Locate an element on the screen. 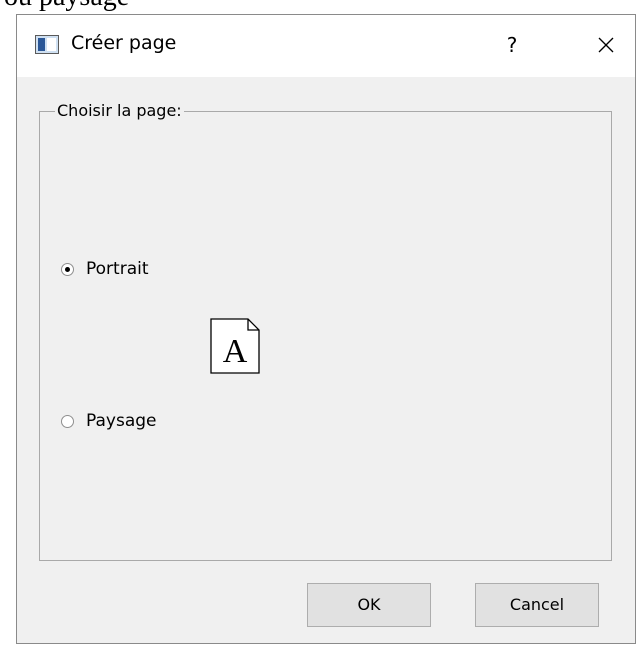 Image resolution: width=638 pixels, height=645 pixels. preview-letter: A is located at coordinates (235, 351).